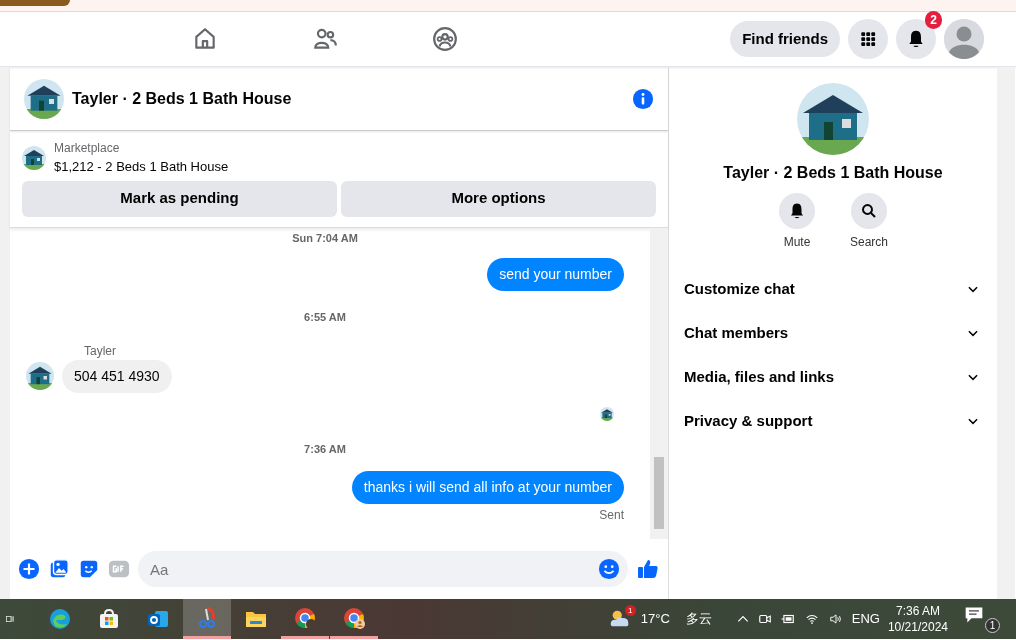 This screenshot has width=1016, height=640. What do you see at coordinates (60, 619) in the screenshot?
I see `browser-icon` at bounding box center [60, 619].